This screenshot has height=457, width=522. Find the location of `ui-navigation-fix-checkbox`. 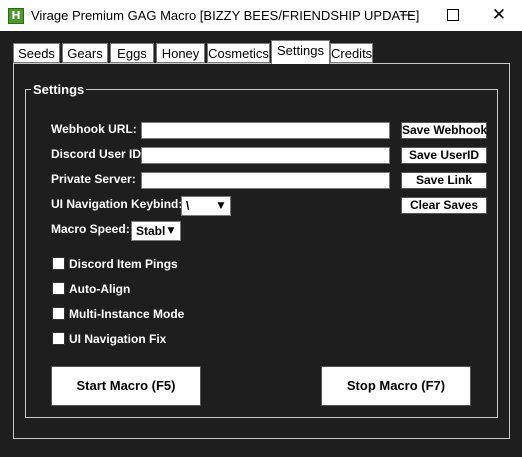

ui-navigation-fix-checkbox is located at coordinates (58, 338).